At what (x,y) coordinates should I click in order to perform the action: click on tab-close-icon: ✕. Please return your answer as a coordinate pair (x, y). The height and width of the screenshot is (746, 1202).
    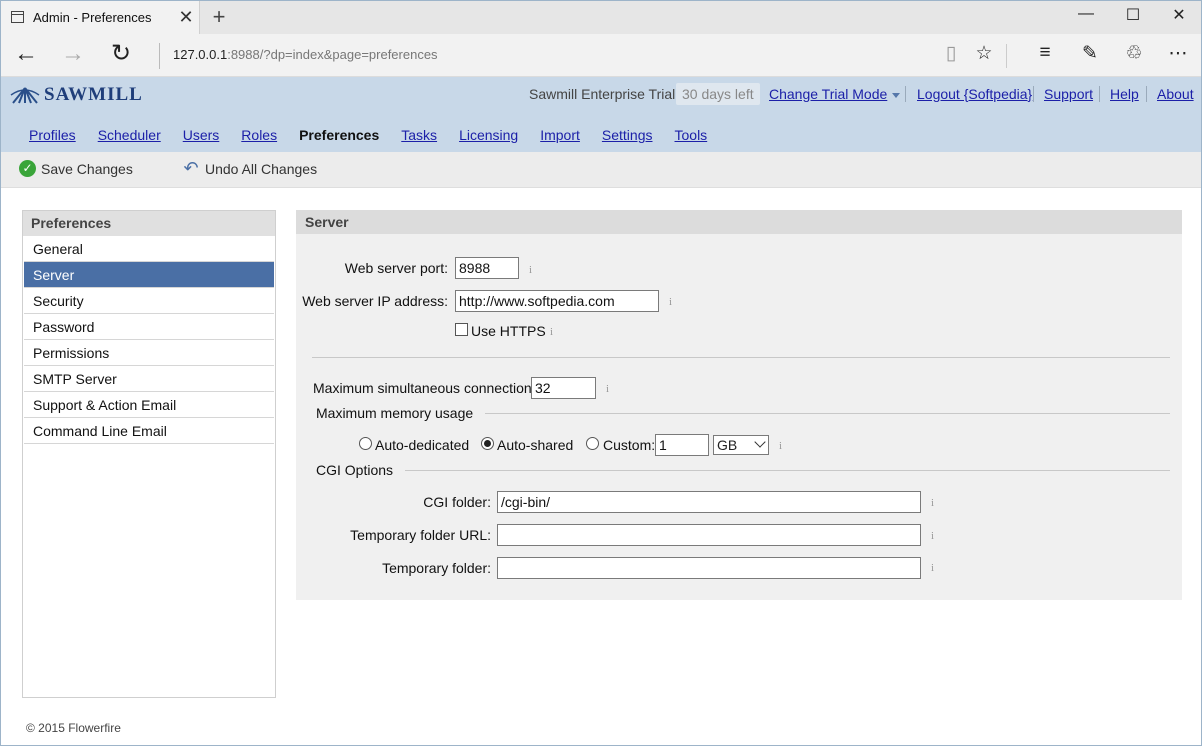
    Looking at the image, I should click on (186, 17).